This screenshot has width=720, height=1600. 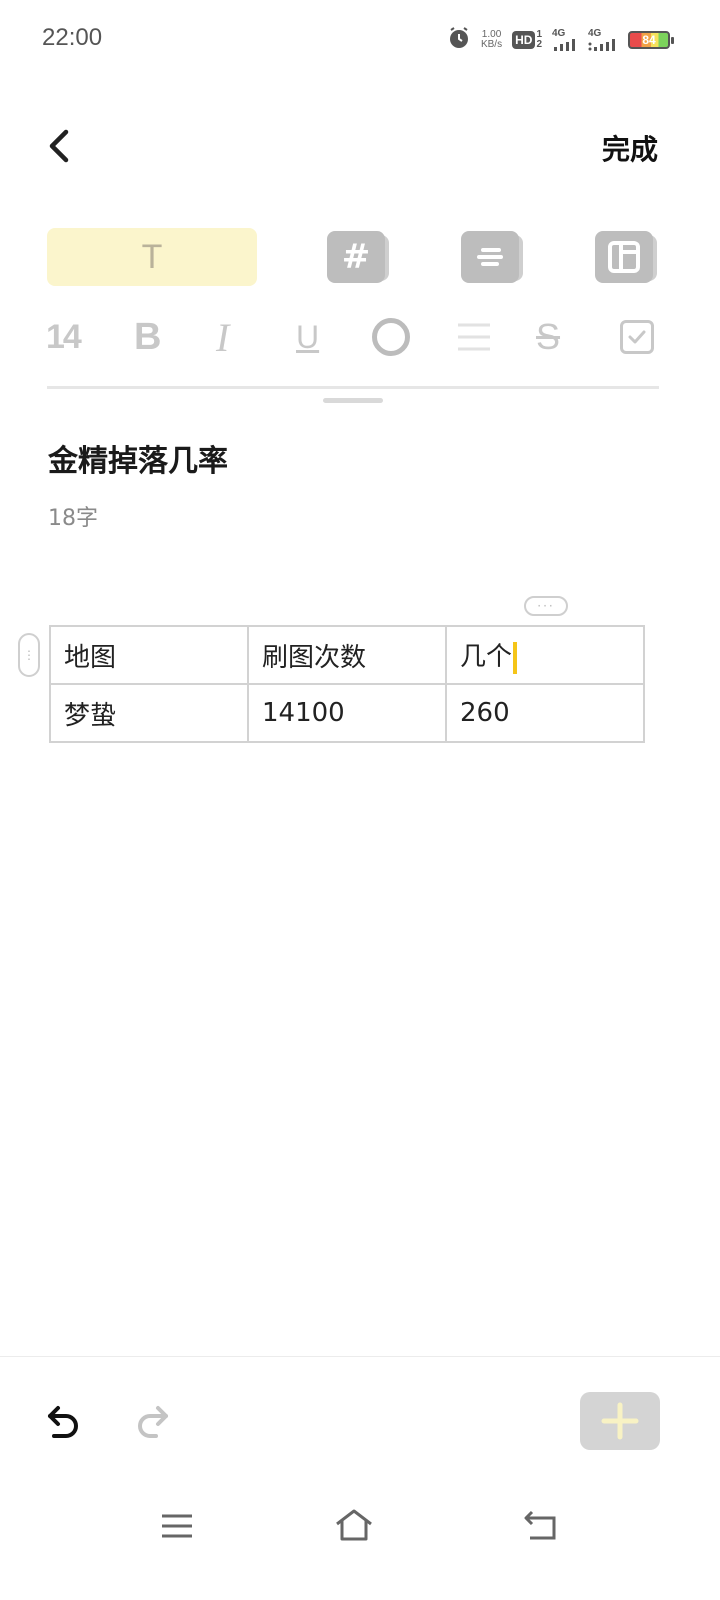 I want to click on chevron-left-icon, so click(x=59, y=146).